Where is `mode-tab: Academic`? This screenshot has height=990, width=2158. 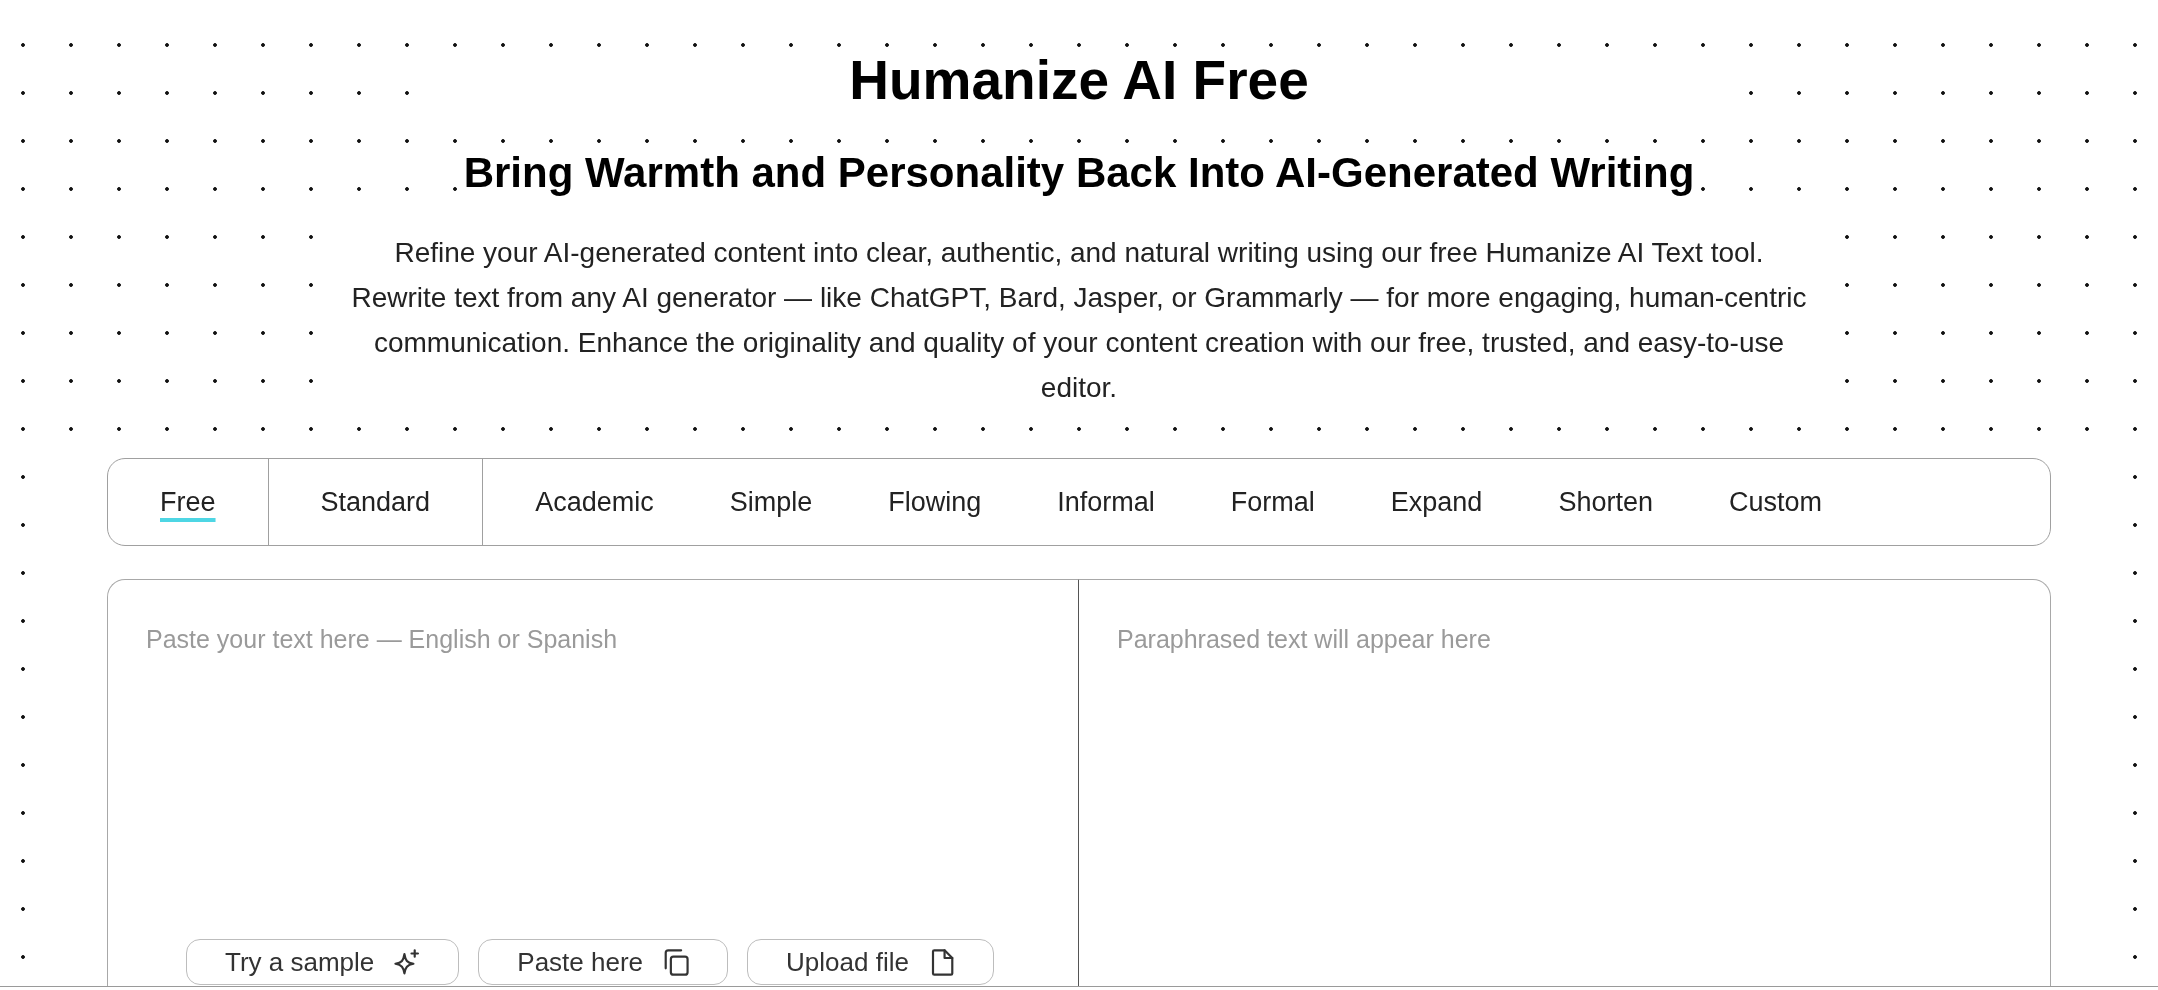 mode-tab: Academic is located at coordinates (594, 502).